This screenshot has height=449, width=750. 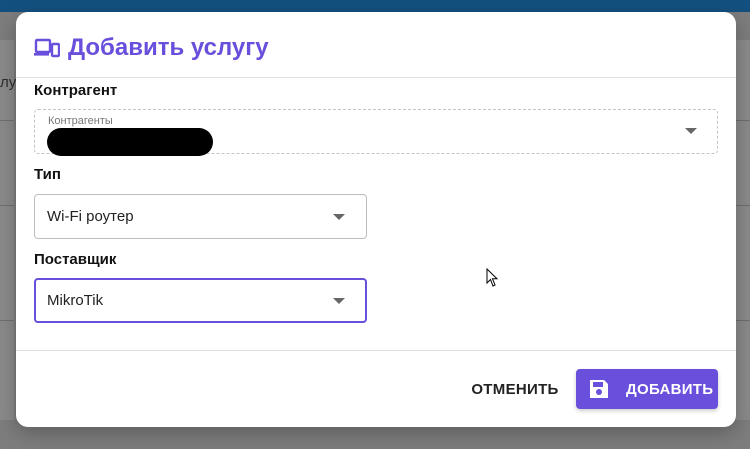 What do you see at coordinates (375, 6) in the screenshot?
I see `app-top-bar` at bounding box center [375, 6].